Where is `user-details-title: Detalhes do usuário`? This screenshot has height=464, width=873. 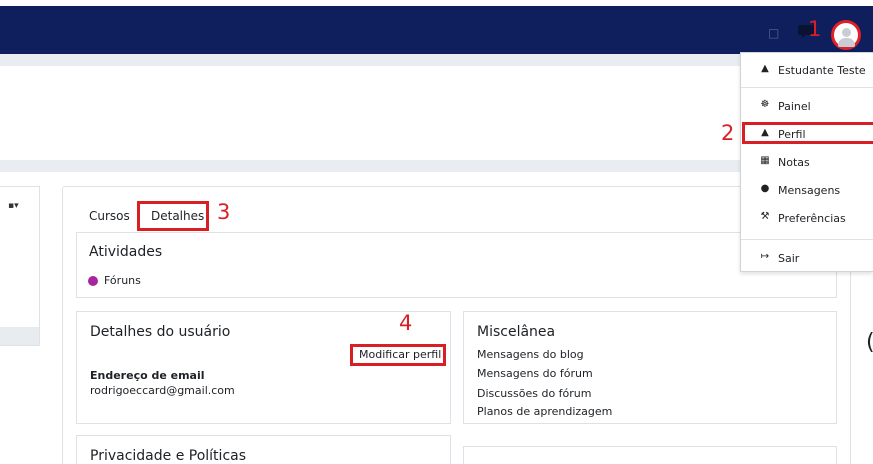
user-details-title: Detalhes do usuário is located at coordinates (160, 332).